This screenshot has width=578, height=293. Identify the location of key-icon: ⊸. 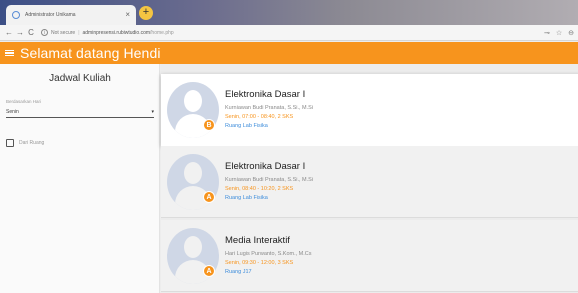
(547, 33).